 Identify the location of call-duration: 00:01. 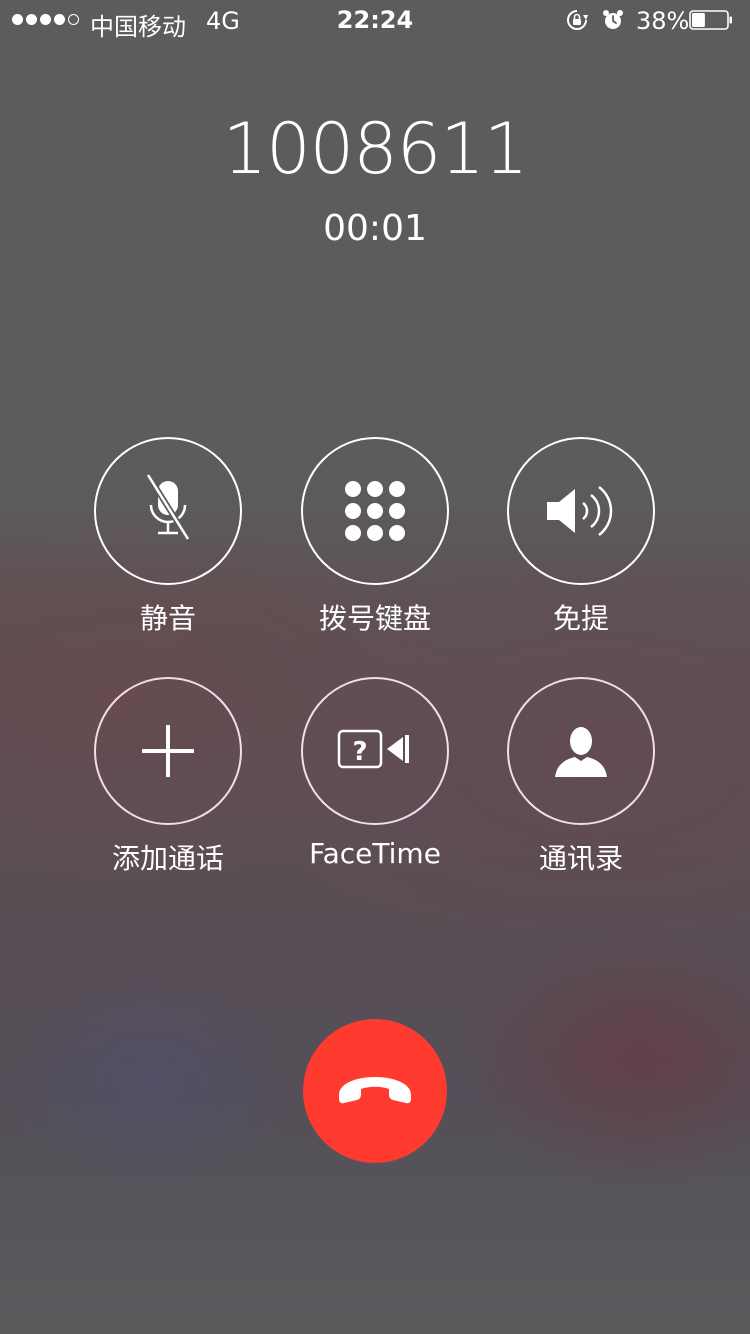
(375, 228).